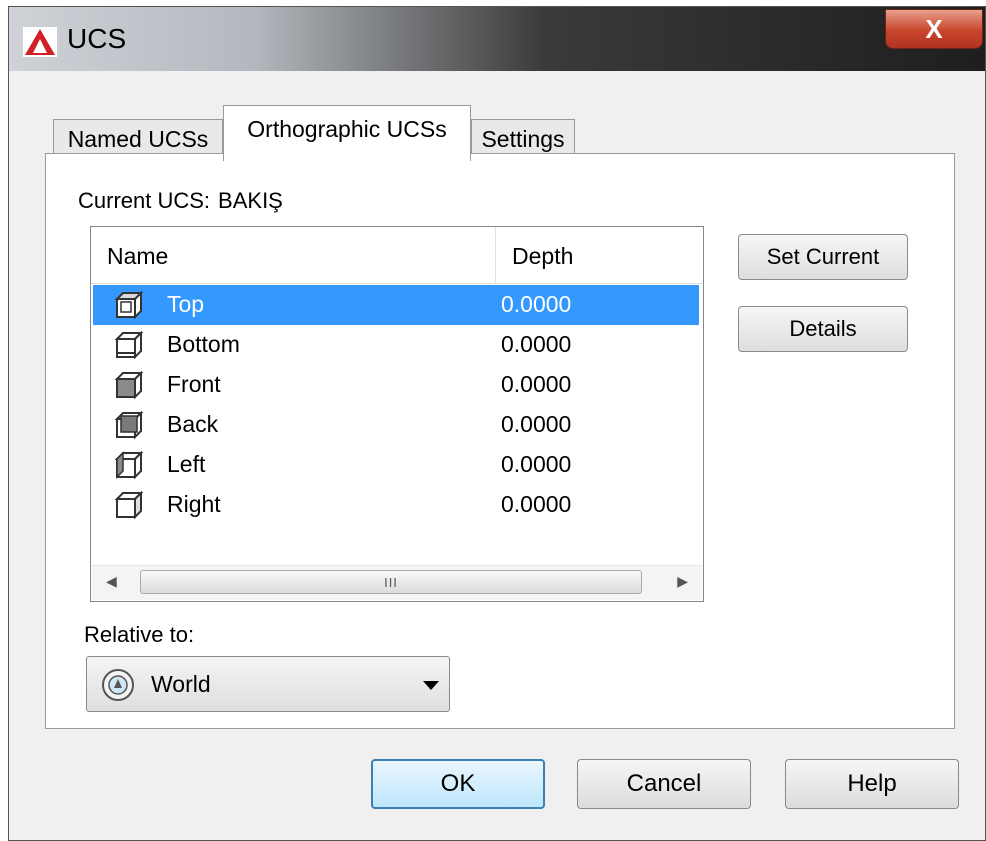  What do you see at coordinates (129, 465) in the screenshot?
I see `ucs-left-icon` at bounding box center [129, 465].